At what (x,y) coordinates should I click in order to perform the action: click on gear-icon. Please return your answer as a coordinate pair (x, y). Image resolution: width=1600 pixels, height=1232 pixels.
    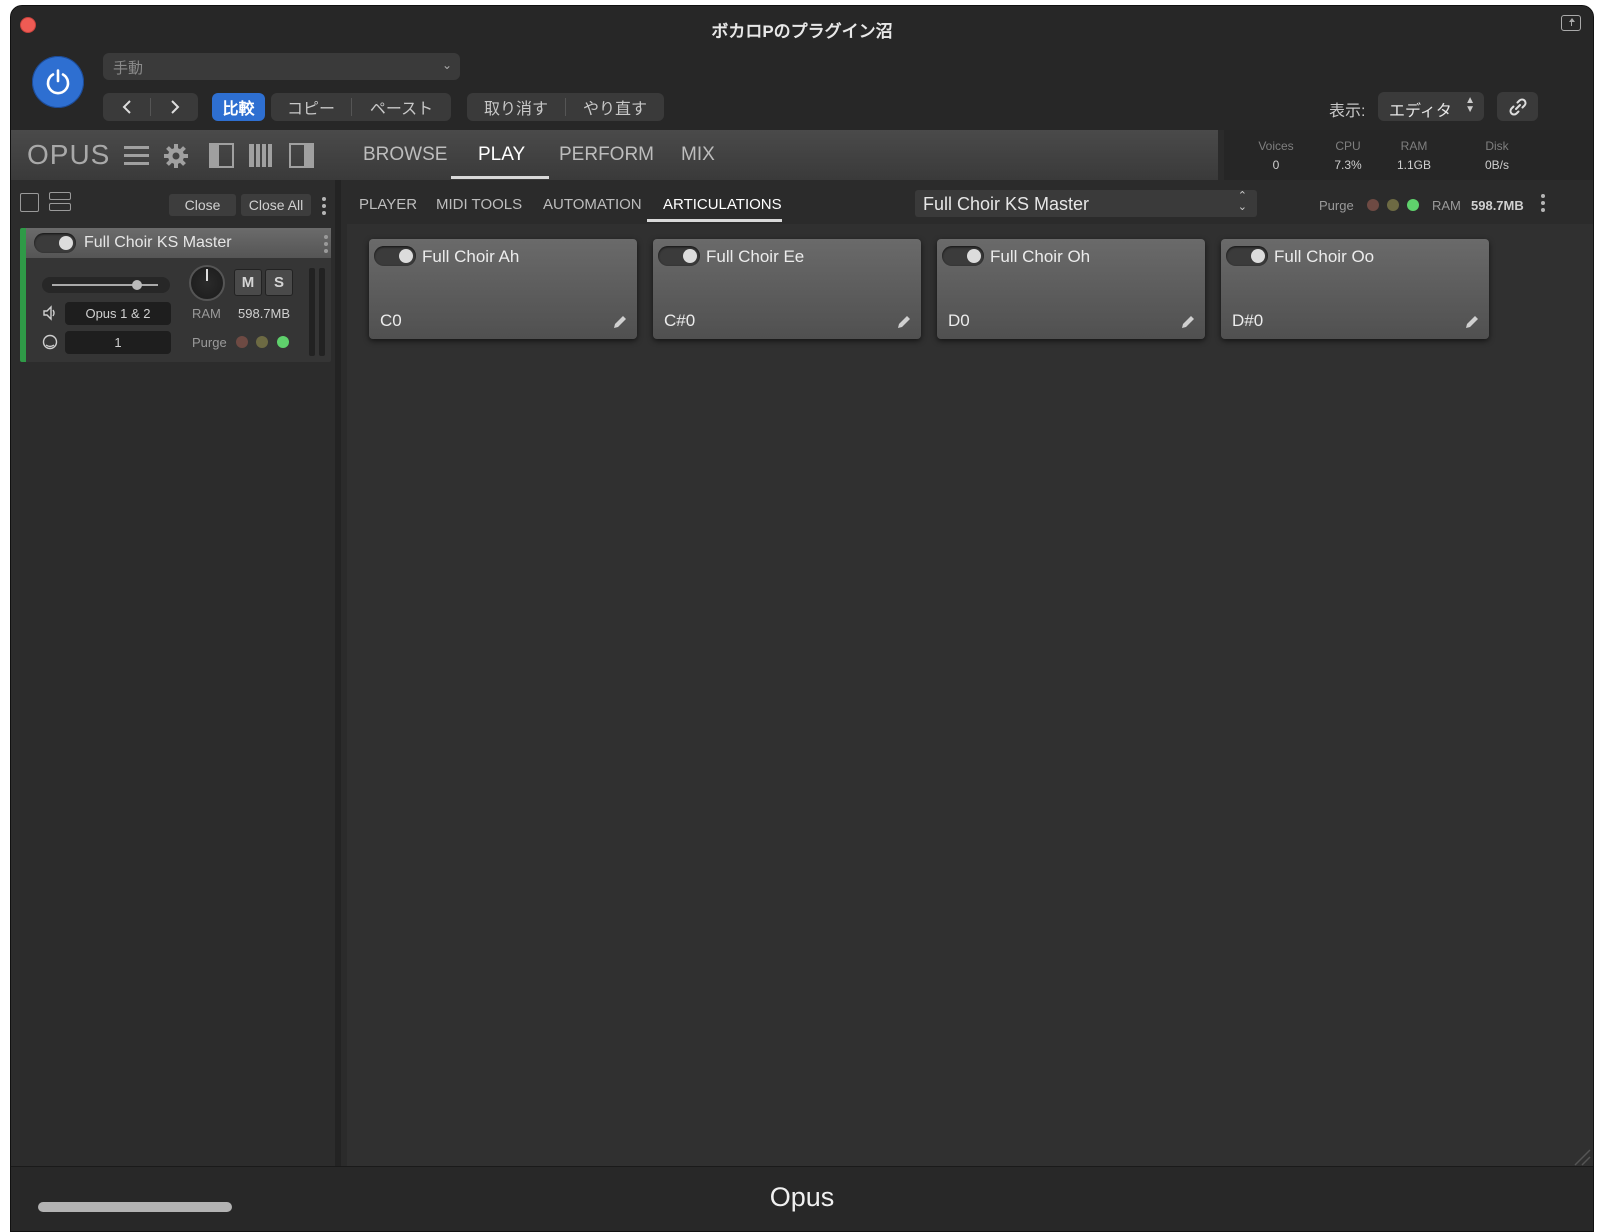
    Looking at the image, I should click on (176, 156).